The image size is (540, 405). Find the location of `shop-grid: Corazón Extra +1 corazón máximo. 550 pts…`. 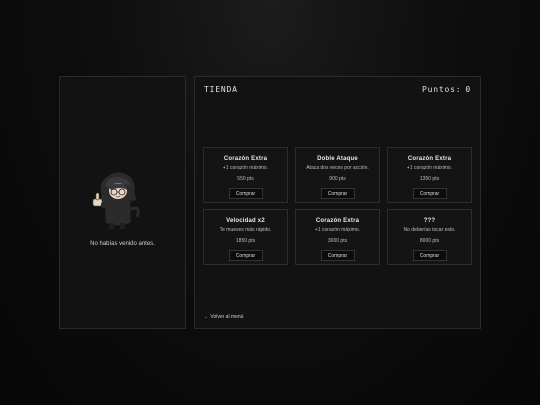

shop-grid: Corazón Extra +1 corazón máximo. 550 pts… is located at coordinates (337, 206).